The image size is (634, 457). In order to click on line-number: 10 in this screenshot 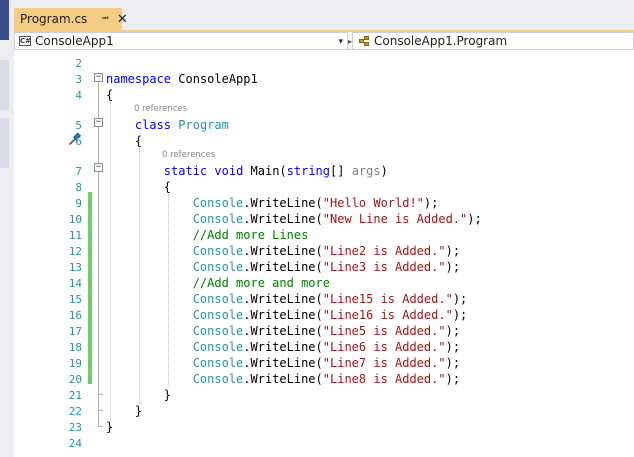, I will do `click(75, 219)`.